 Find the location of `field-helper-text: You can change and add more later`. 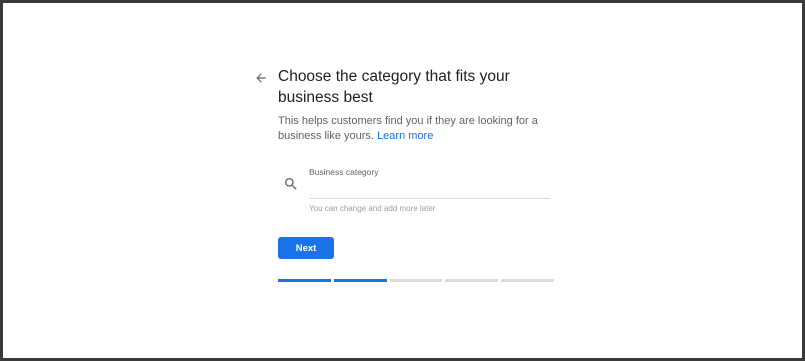

field-helper-text: You can change and add more later is located at coordinates (372, 208).